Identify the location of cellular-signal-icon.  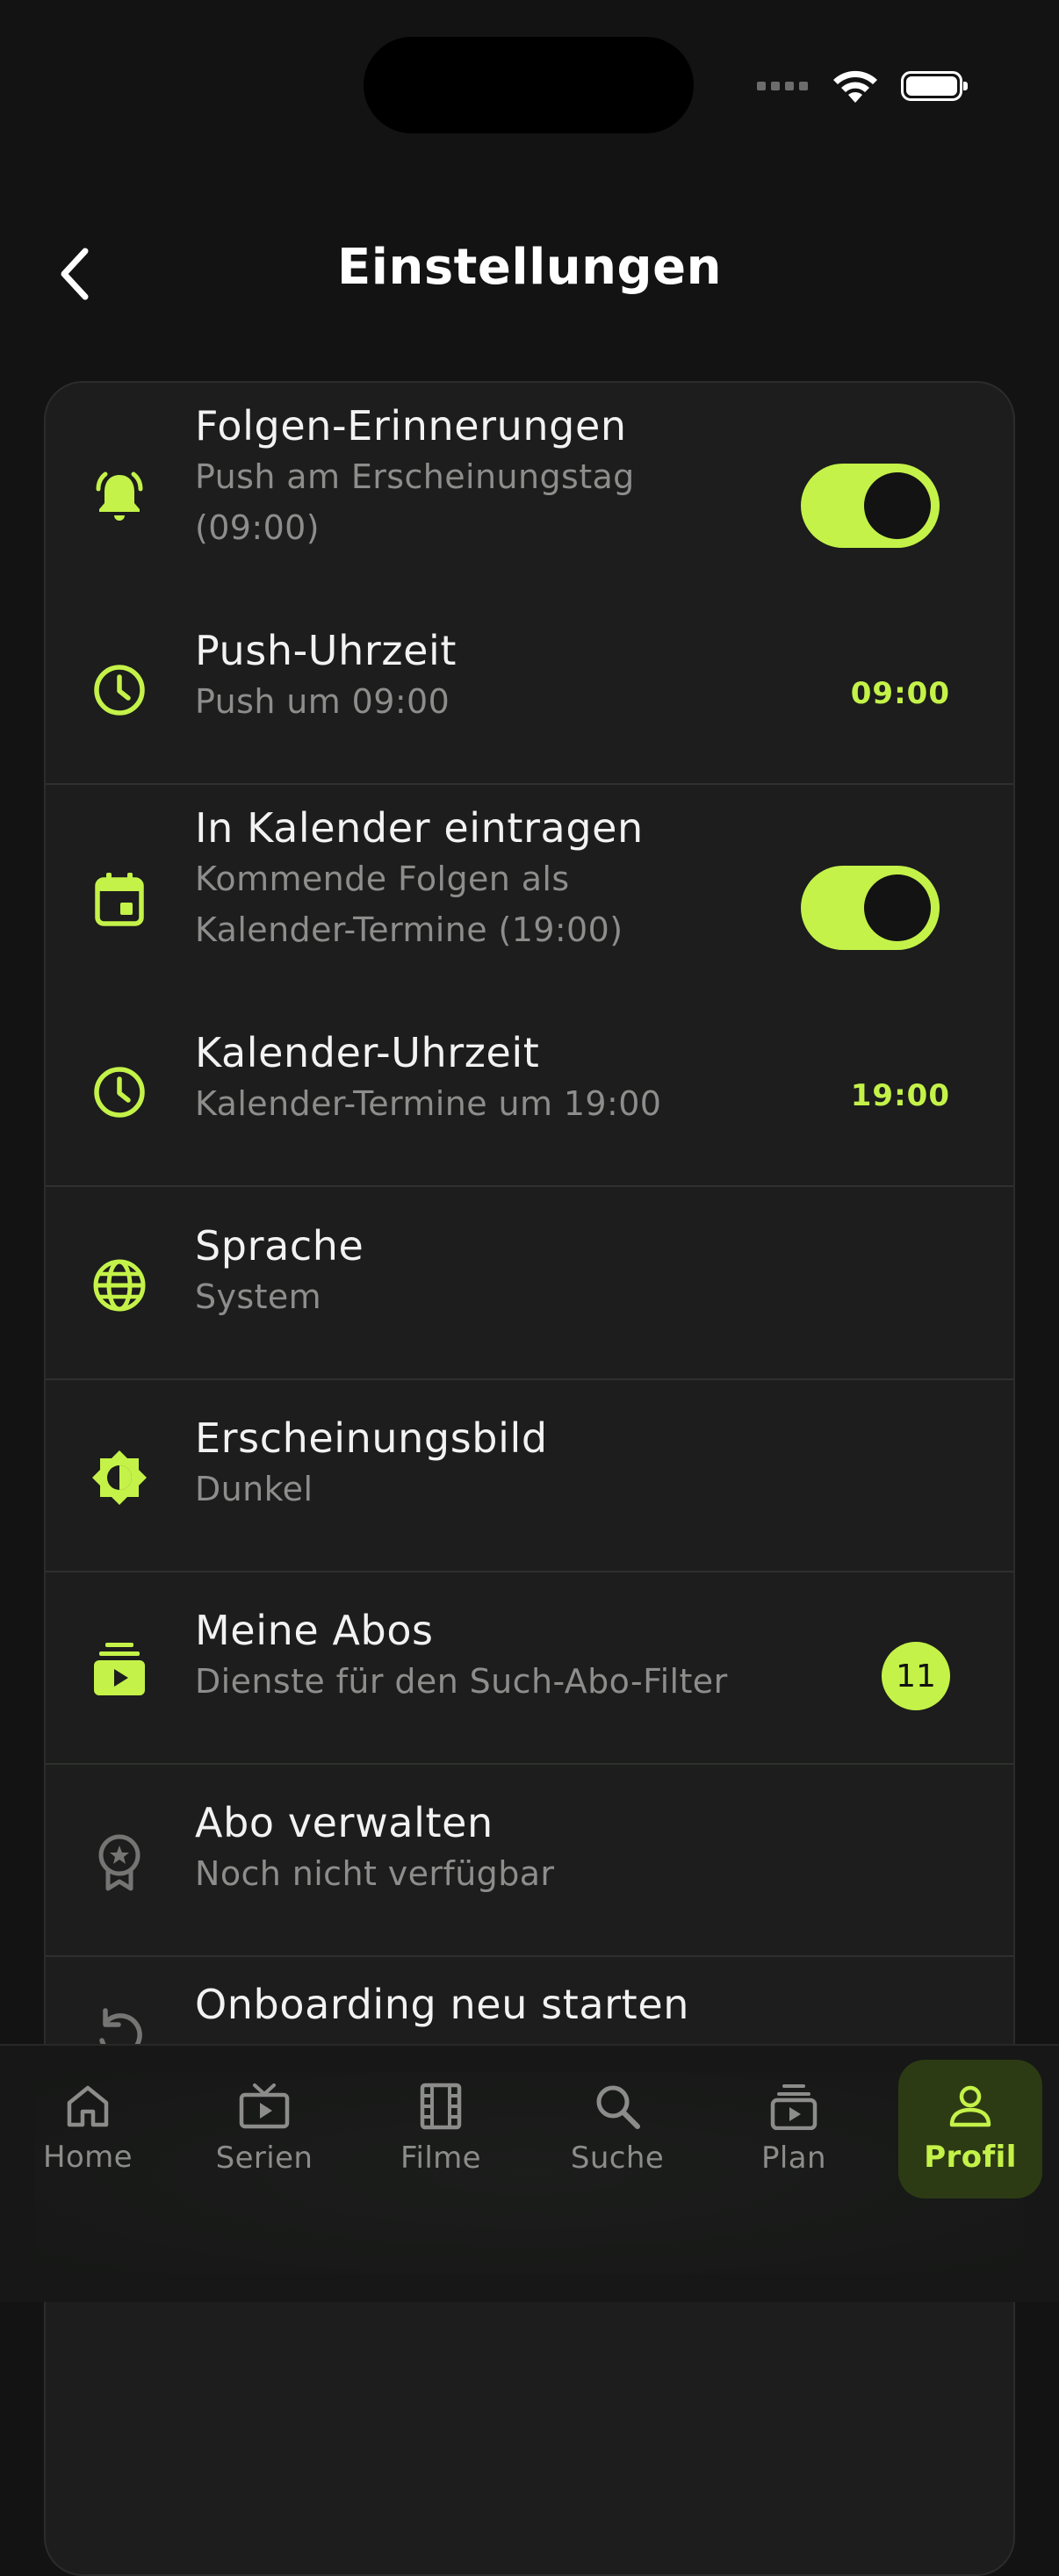
(782, 86).